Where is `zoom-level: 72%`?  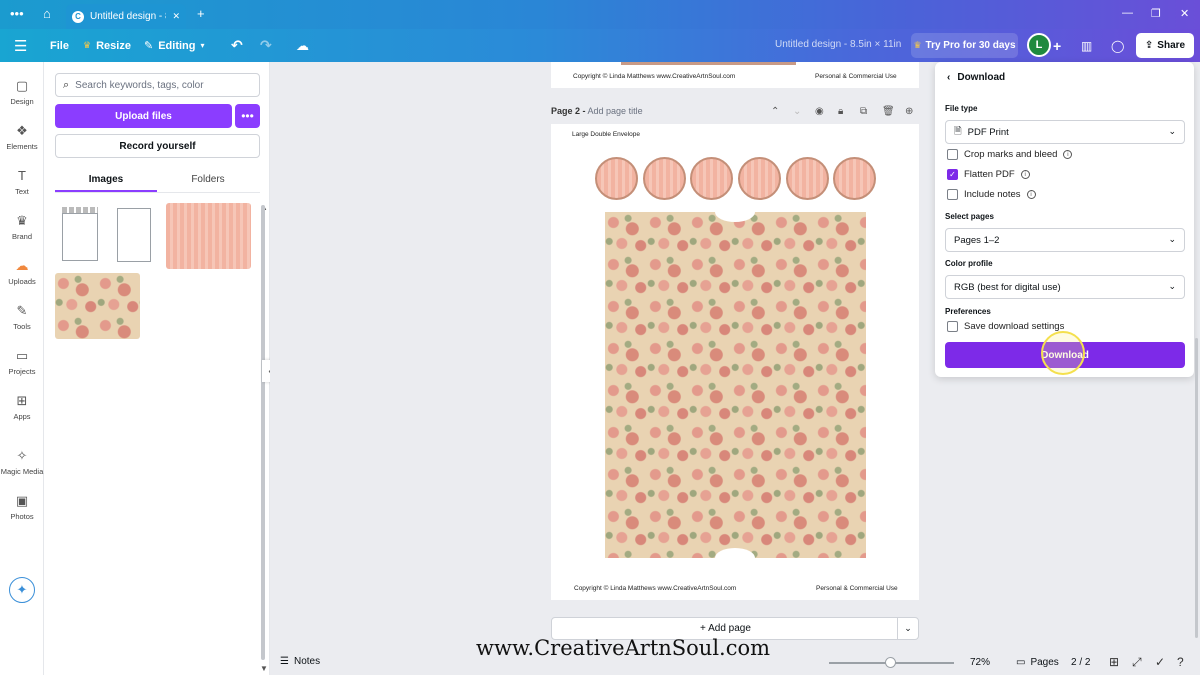 zoom-level: 72% is located at coordinates (980, 662).